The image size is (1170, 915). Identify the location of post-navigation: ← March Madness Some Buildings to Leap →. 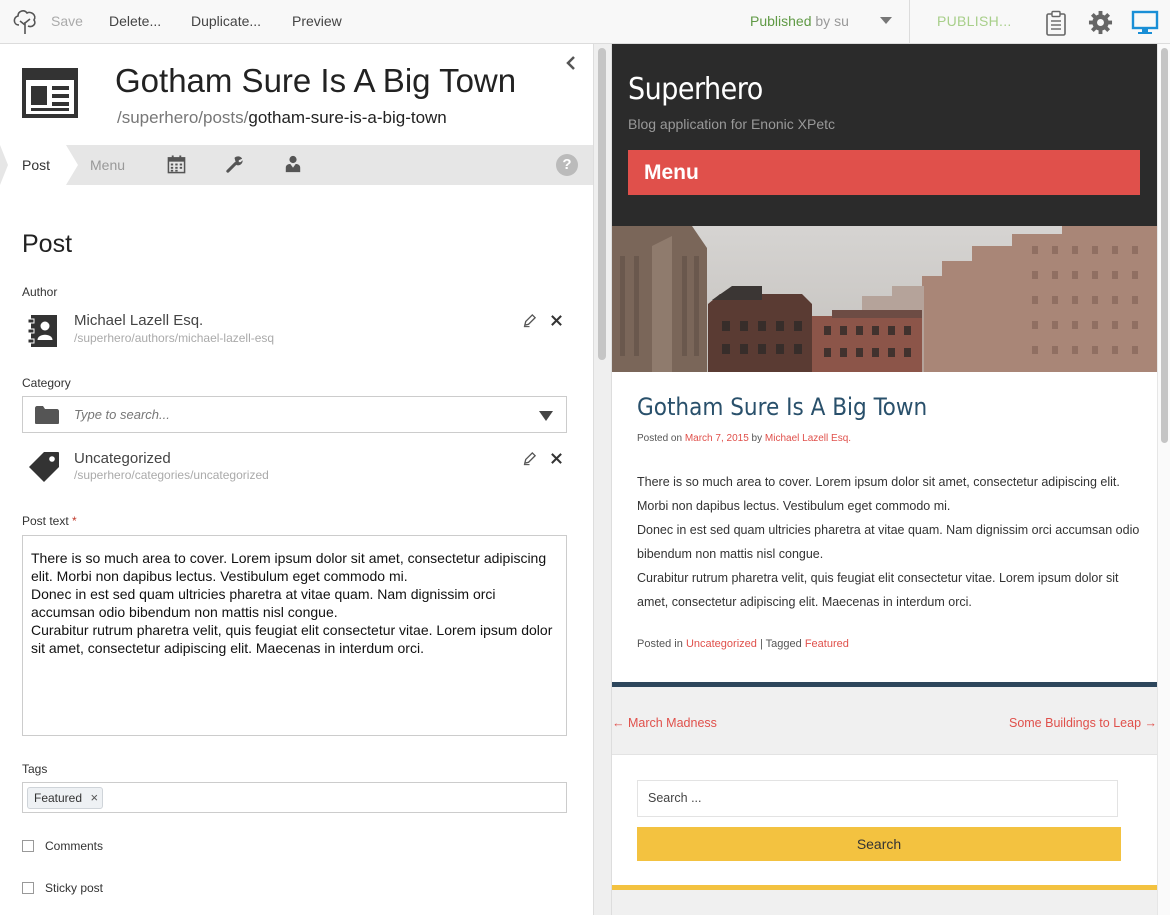
(884, 721).